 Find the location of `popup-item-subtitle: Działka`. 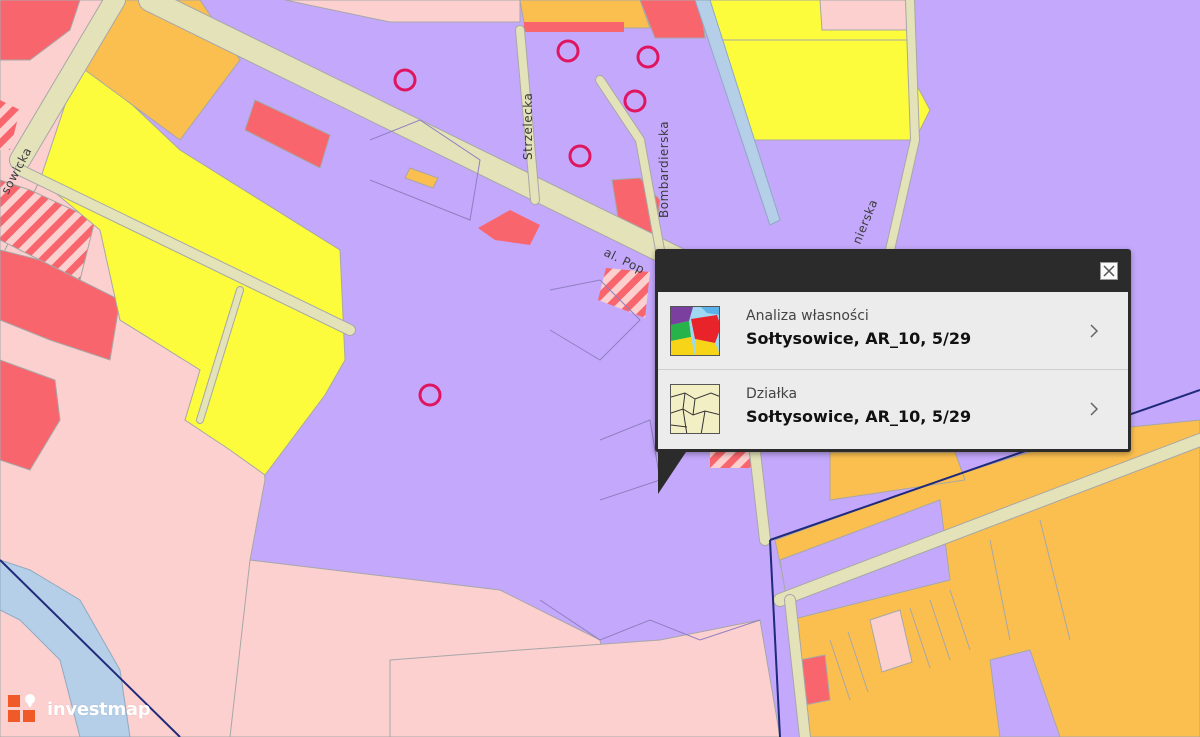

popup-item-subtitle: Działka is located at coordinates (772, 394).